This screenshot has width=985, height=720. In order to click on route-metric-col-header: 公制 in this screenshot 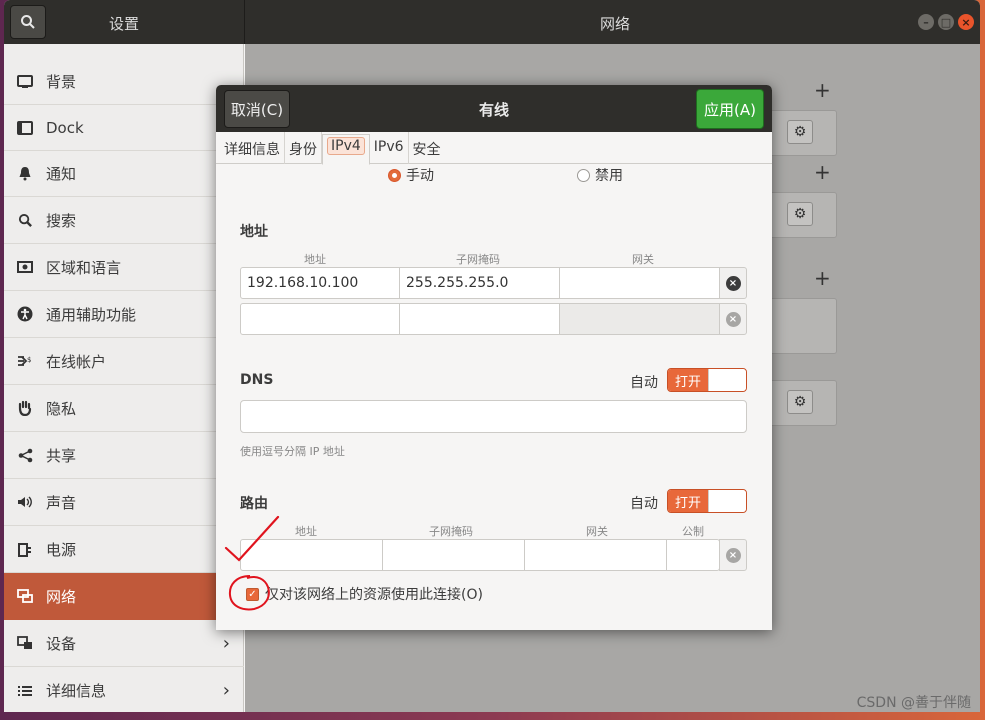, I will do `click(693, 531)`.